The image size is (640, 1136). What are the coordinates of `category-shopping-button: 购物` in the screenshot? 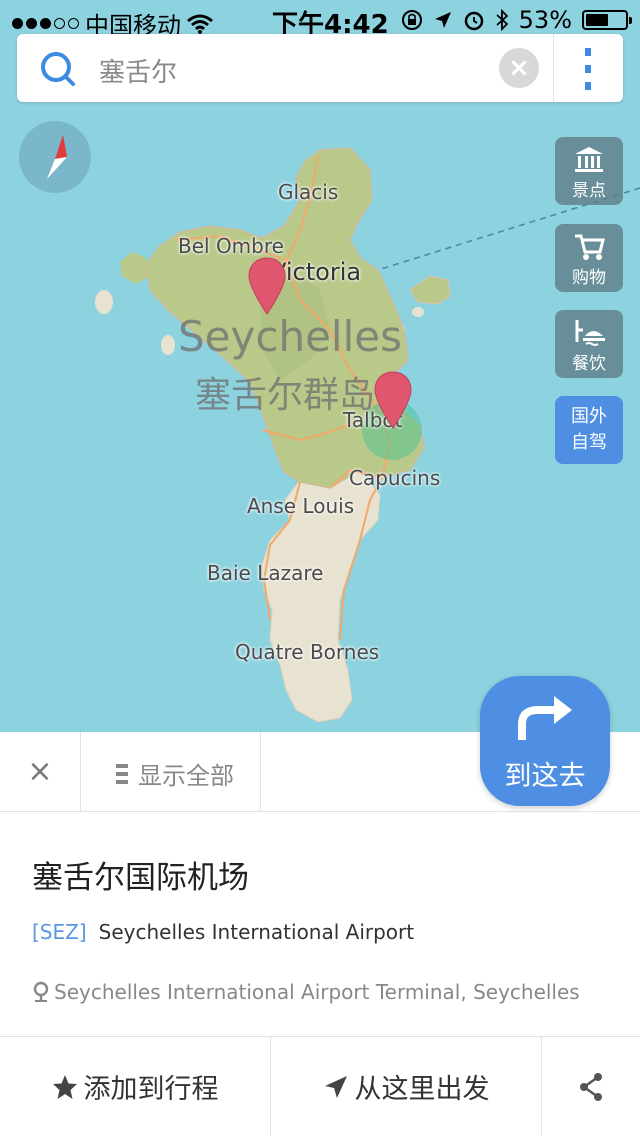 It's located at (589, 258).